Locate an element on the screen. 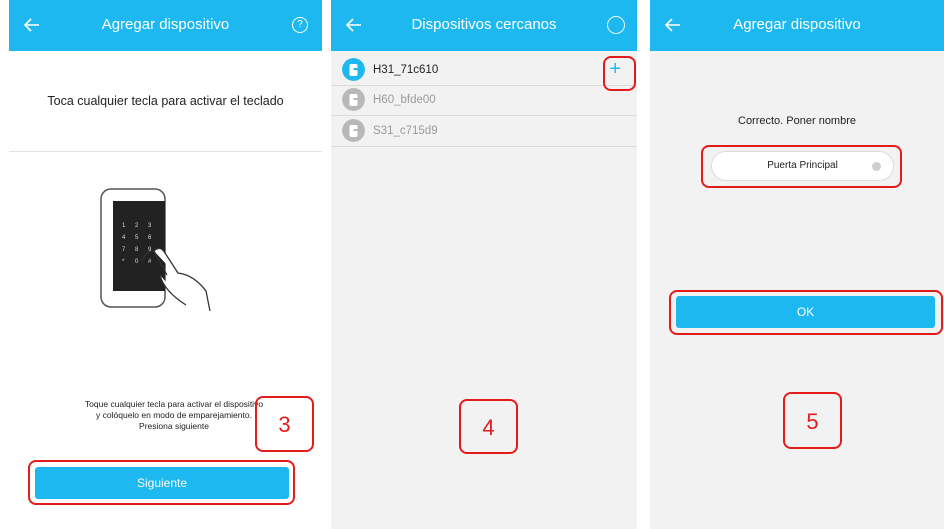 Image resolution: width=944 pixels, height=529 pixels. device-name-field: Puerta Principal is located at coordinates (802, 166).